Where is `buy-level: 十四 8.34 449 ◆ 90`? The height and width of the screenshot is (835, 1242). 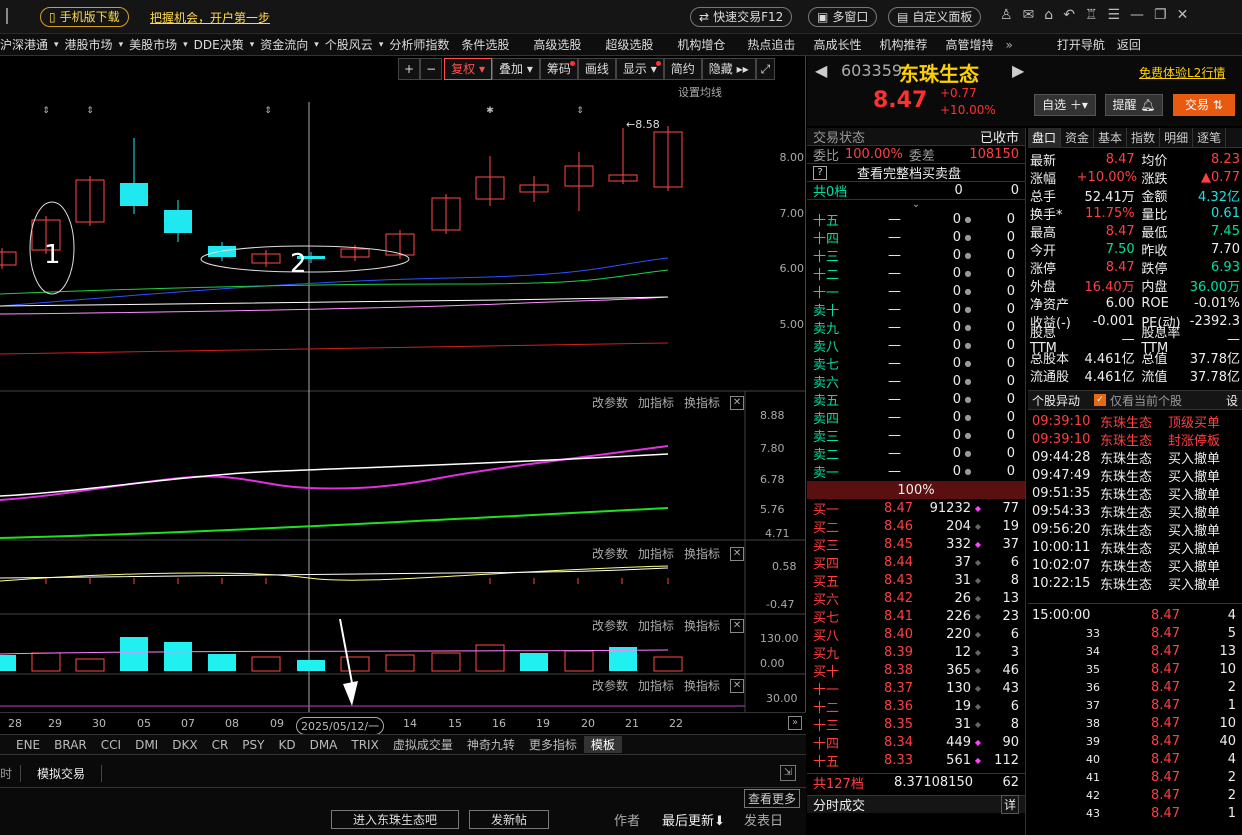 buy-level: 十四 8.34 449 ◆ 90 is located at coordinates (916, 742).